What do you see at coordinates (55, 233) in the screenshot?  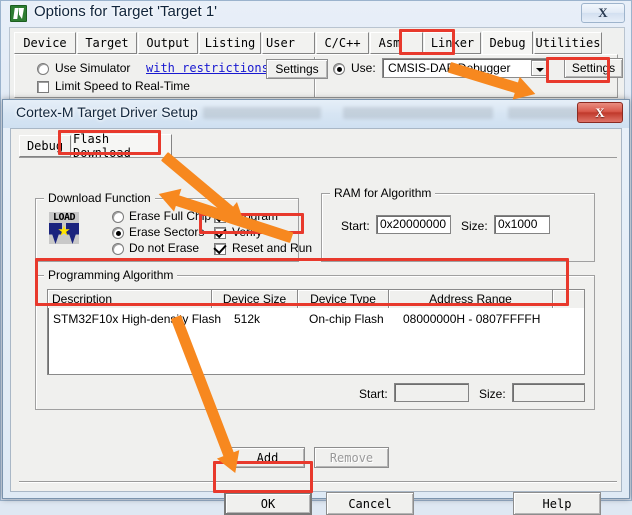 I see `load-arrow-left` at bounding box center [55, 233].